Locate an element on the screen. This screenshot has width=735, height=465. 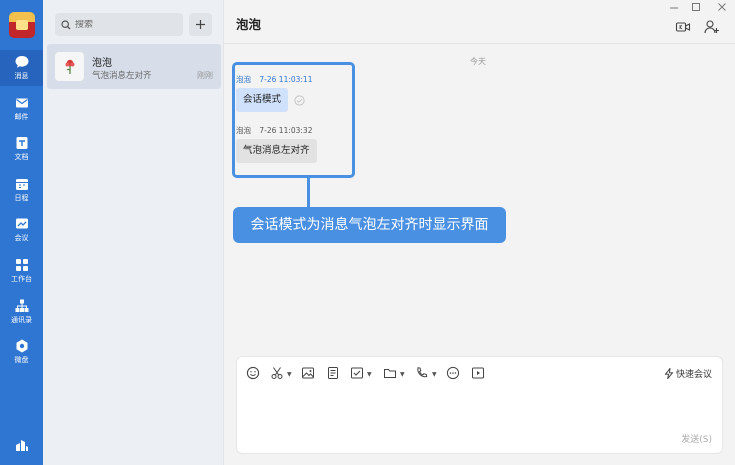
video-call-icon is located at coordinates (683, 27).